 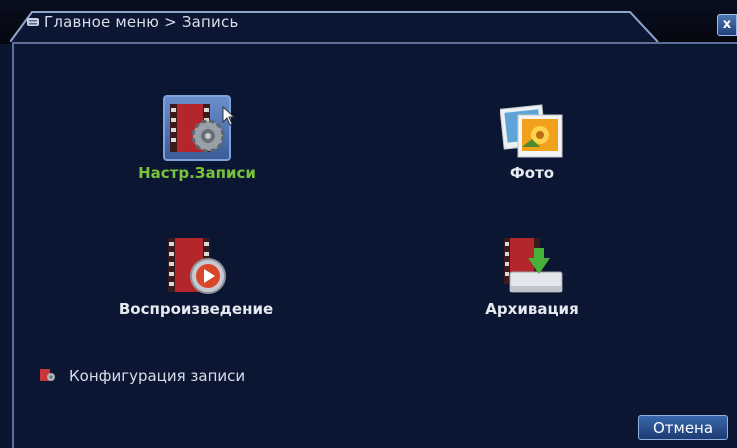 I want to click on menu-item-record-settings: Настр.Записи, so click(x=197, y=173).